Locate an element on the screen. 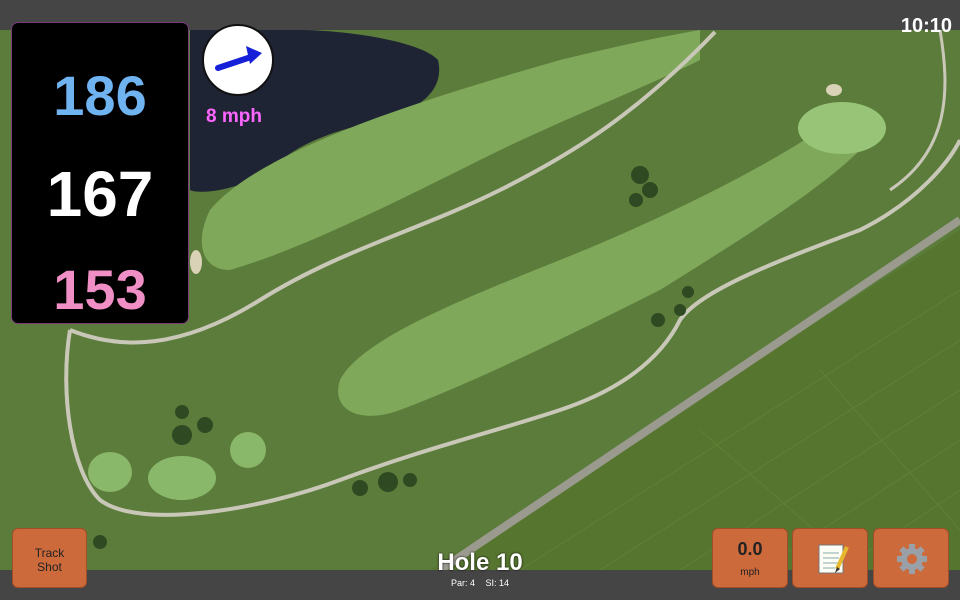 The width and height of the screenshot is (960, 600). wind-indicator is located at coordinates (238, 60).